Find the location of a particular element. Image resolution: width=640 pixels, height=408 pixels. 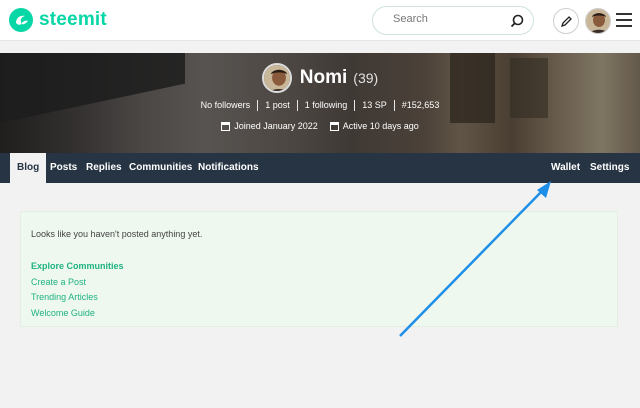

profile-dates: Joined January 2022 Active 10 days ago is located at coordinates (320, 126).